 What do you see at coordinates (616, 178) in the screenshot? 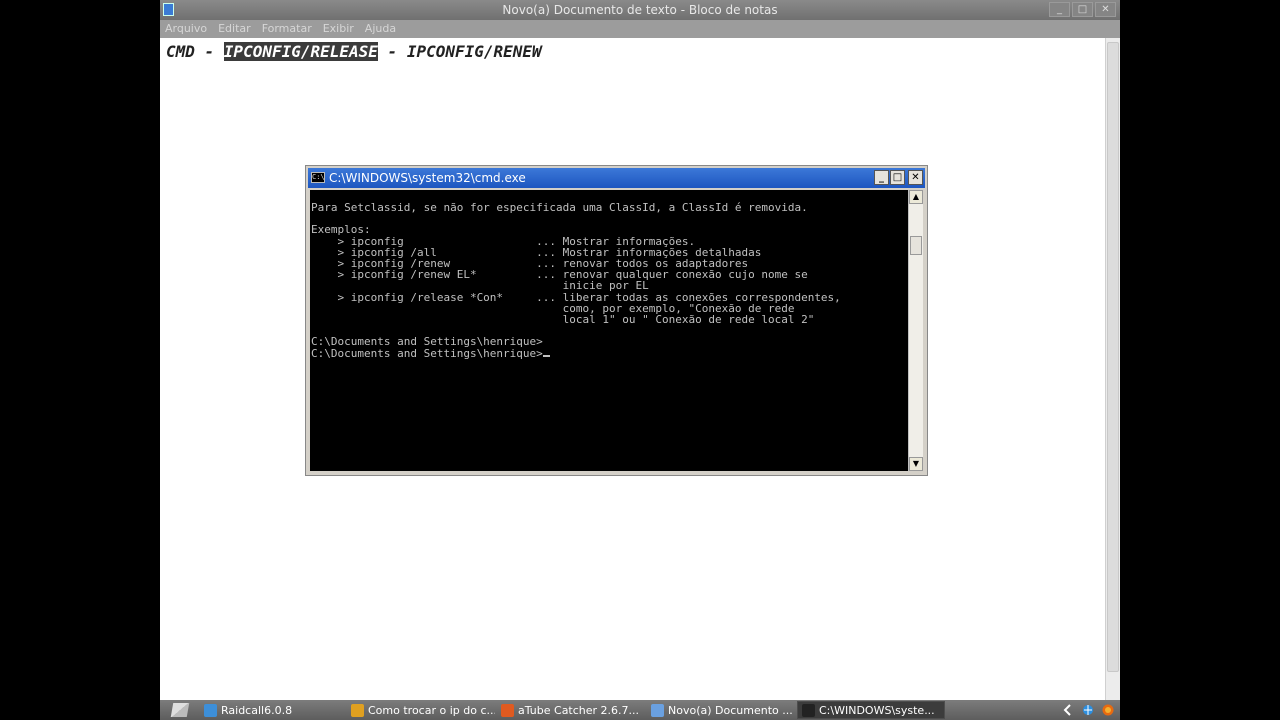
I see `cmd-titlebar: C:\ C:\WINDOWS\system32\cmd.exe _ □ ✕` at bounding box center [616, 178].